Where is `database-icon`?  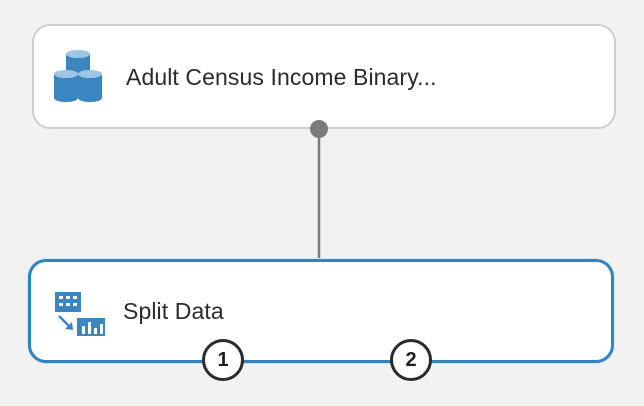
database-icon is located at coordinates (78, 76).